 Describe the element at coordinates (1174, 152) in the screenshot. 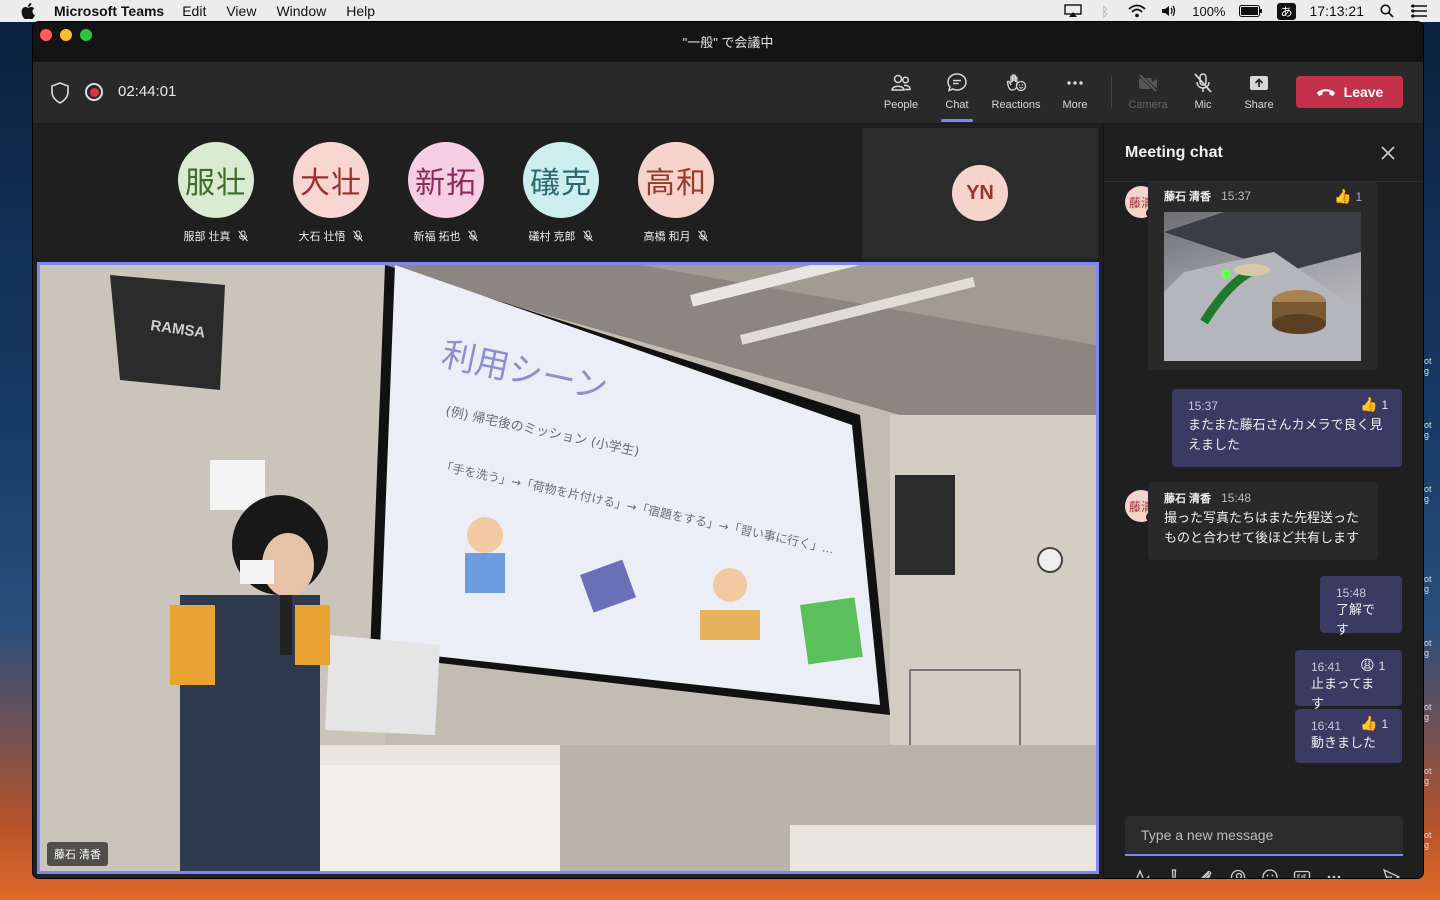

I see `chat-title: Meeting chat` at that location.